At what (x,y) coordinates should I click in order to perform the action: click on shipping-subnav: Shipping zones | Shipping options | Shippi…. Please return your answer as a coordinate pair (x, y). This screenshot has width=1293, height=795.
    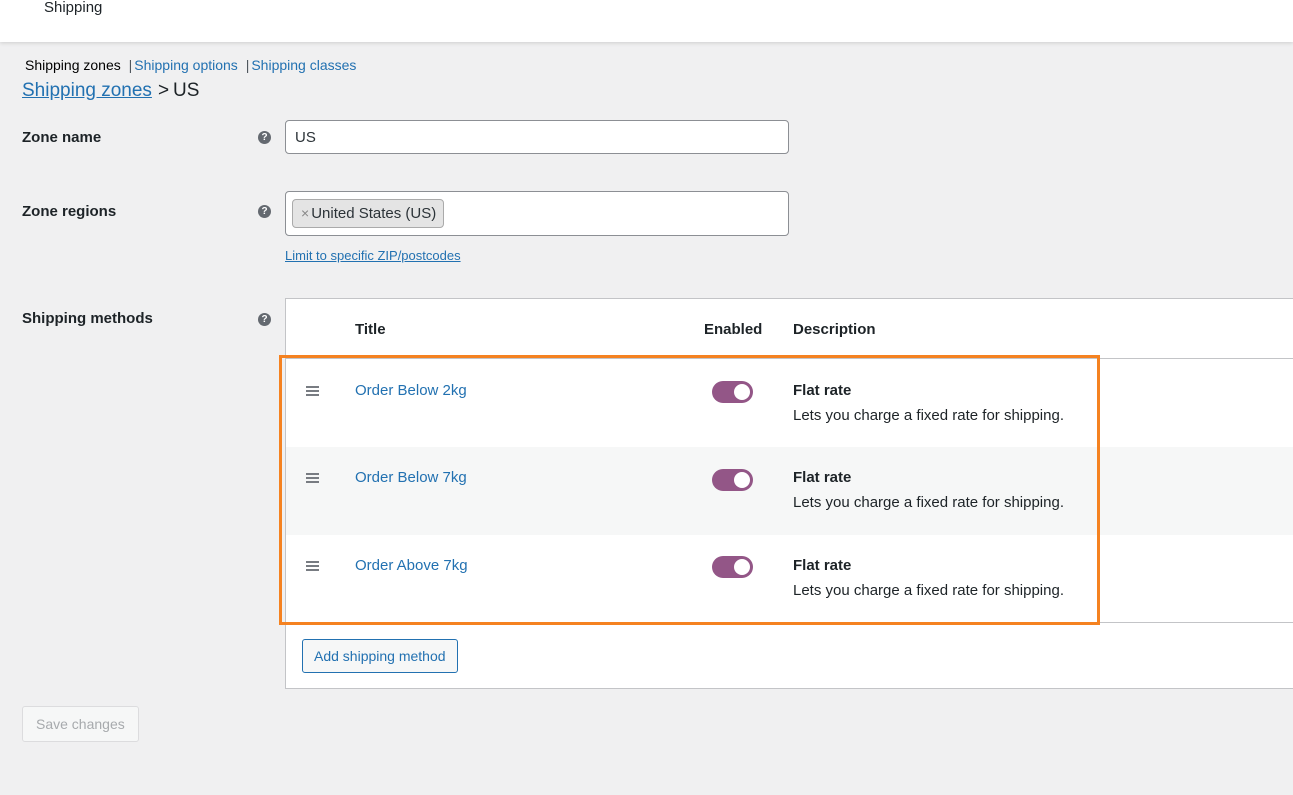
    Looking at the image, I should click on (190, 65).